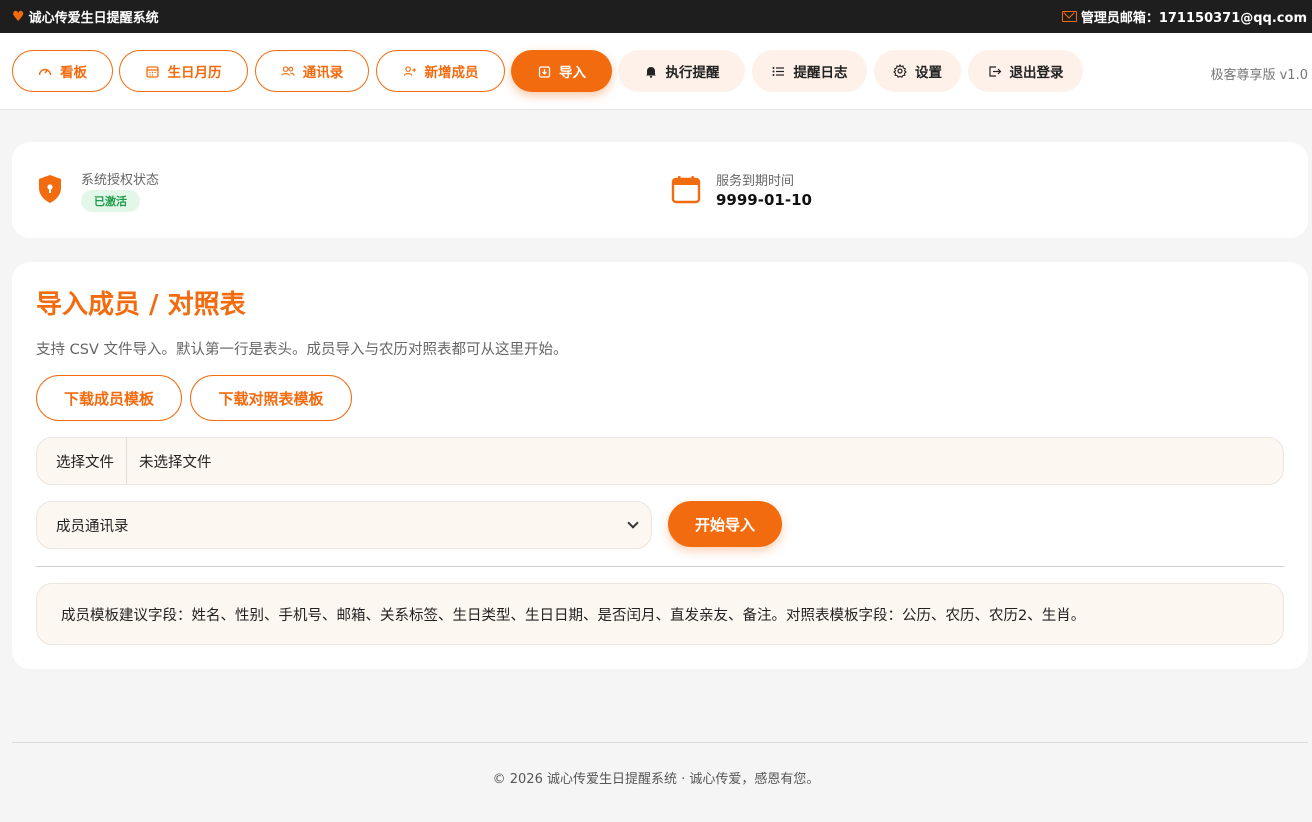 Image resolution: width=1312 pixels, height=822 pixels. I want to click on dashboard-gauge-icon, so click(45, 71).